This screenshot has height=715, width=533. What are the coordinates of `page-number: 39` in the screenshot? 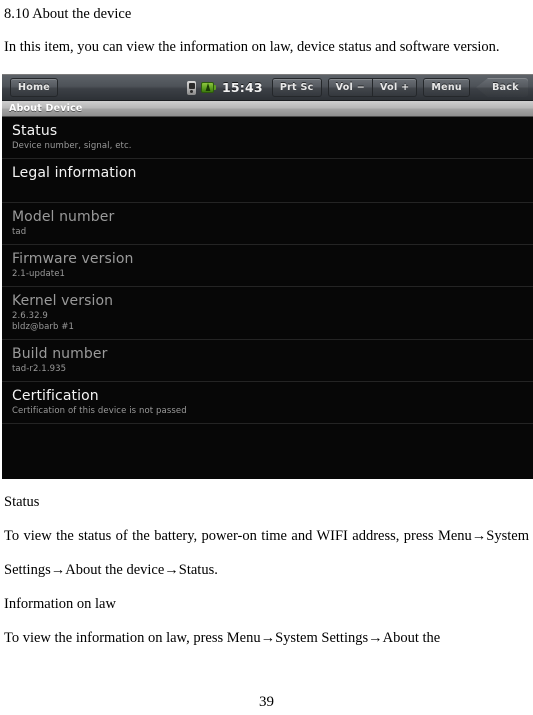 It's located at (266, 702).